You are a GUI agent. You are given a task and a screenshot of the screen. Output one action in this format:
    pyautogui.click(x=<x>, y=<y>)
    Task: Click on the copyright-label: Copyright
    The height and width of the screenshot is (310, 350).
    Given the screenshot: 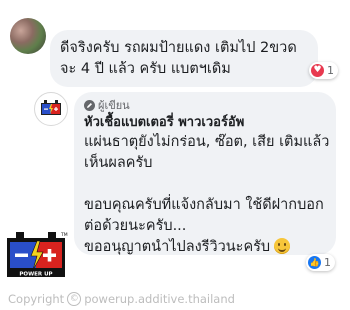 What is the action you would take?
    pyautogui.click(x=36, y=299)
    